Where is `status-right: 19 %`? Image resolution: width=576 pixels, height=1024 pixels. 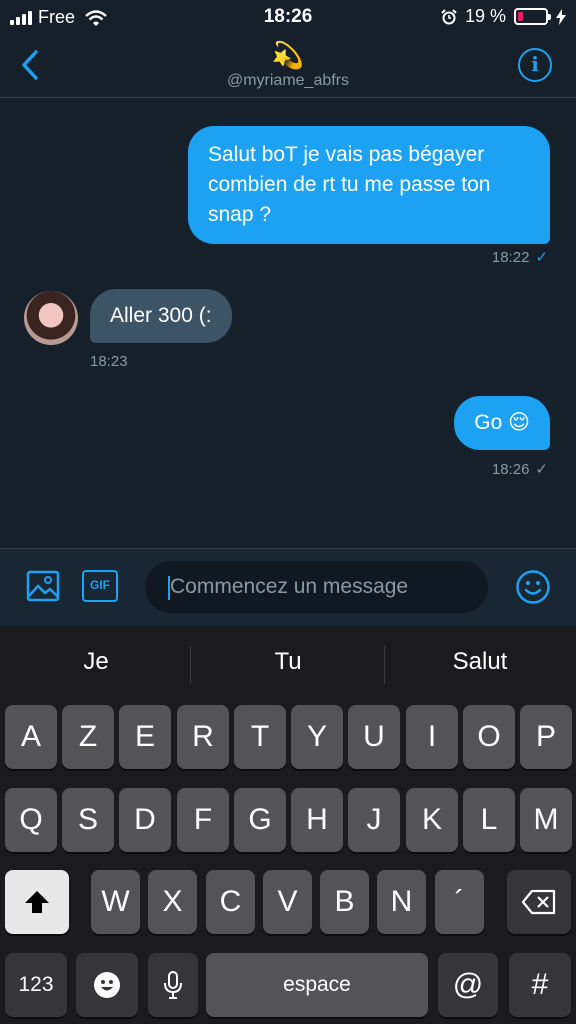
status-right: 19 % is located at coordinates (503, 16).